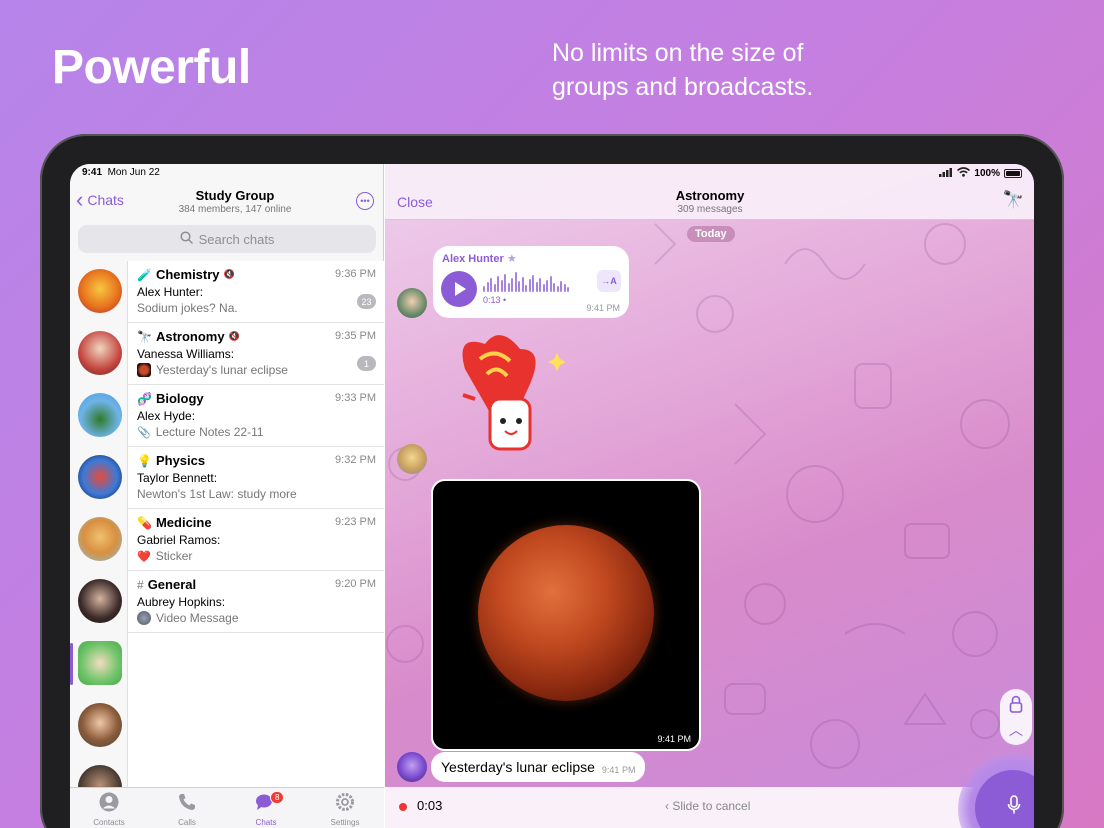  What do you see at coordinates (355, 460) in the screenshot?
I see `chat-time: 9:32 PM` at bounding box center [355, 460].